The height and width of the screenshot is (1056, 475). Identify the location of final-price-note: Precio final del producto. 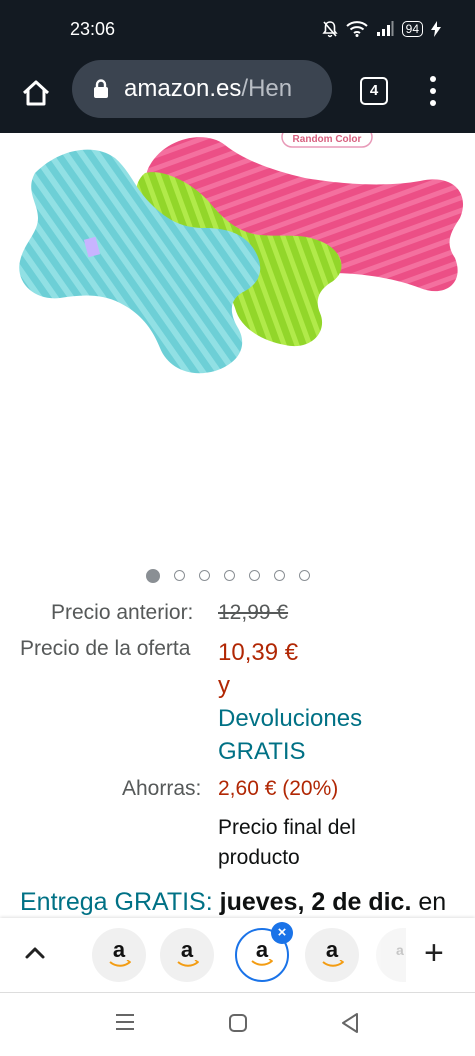
(287, 843).